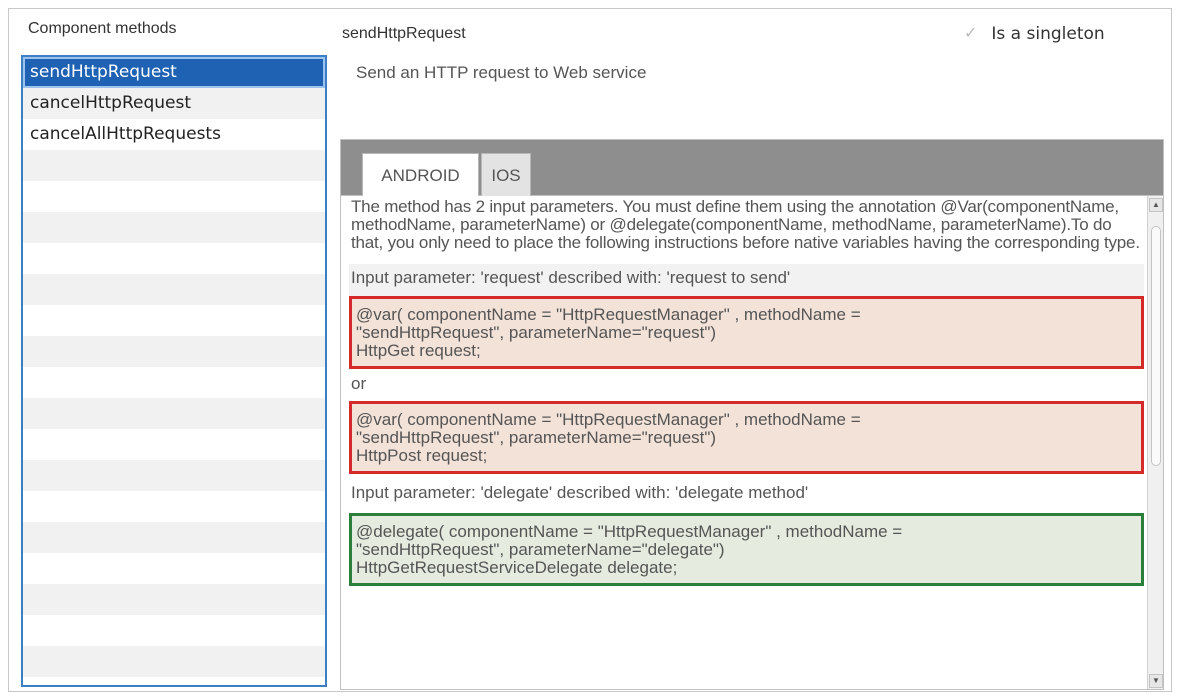  I want to click on or-text: or, so click(359, 383).